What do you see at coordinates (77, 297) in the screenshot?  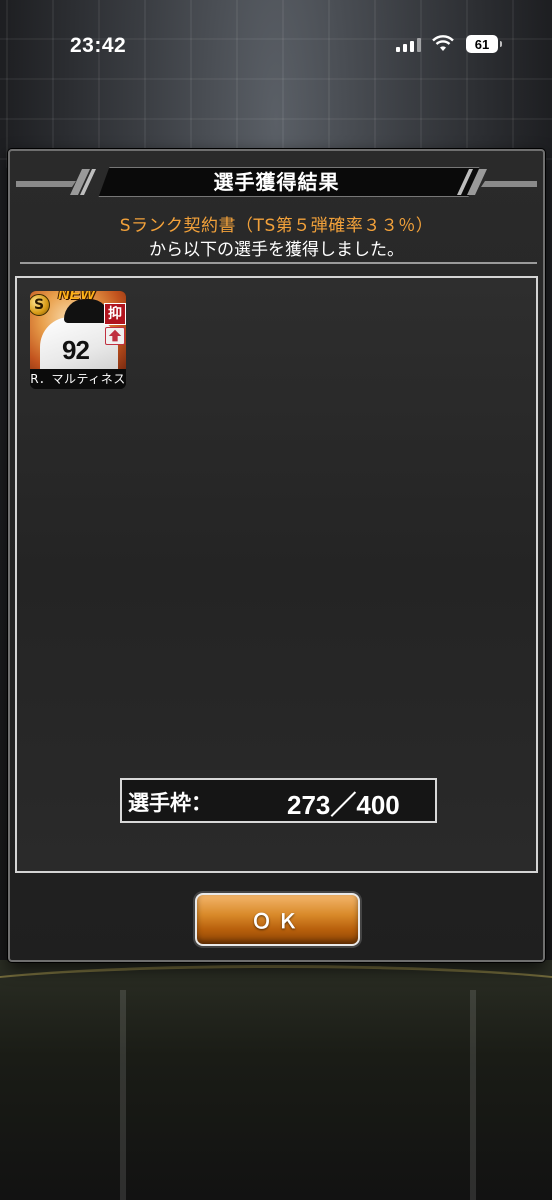 I see `new-label: NEW` at bounding box center [77, 297].